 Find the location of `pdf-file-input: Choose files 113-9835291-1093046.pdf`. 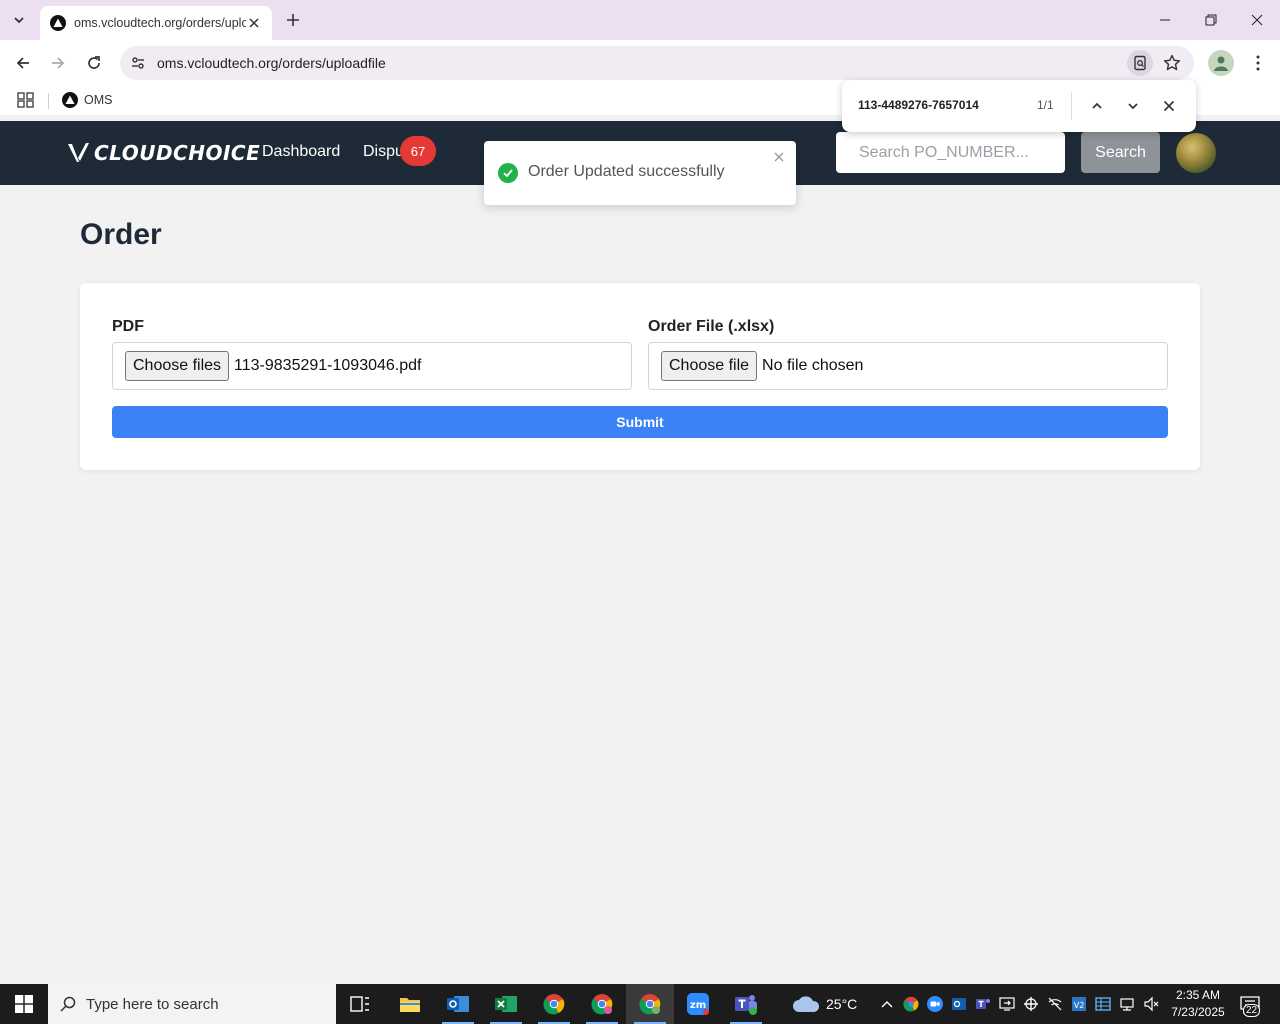

pdf-file-input: Choose files 113-9835291-1093046.pdf is located at coordinates (372, 366).